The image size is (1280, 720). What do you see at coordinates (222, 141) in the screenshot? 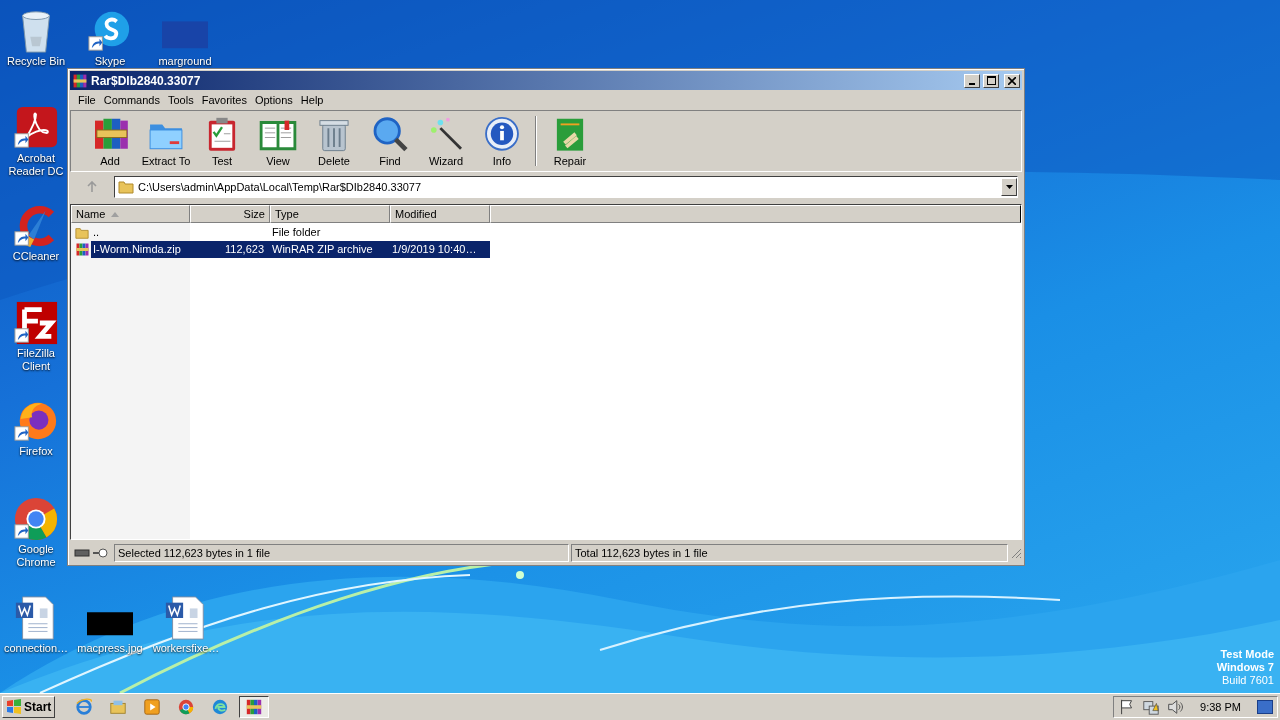
I see `toolbar-button: Test` at bounding box center [222, 141].